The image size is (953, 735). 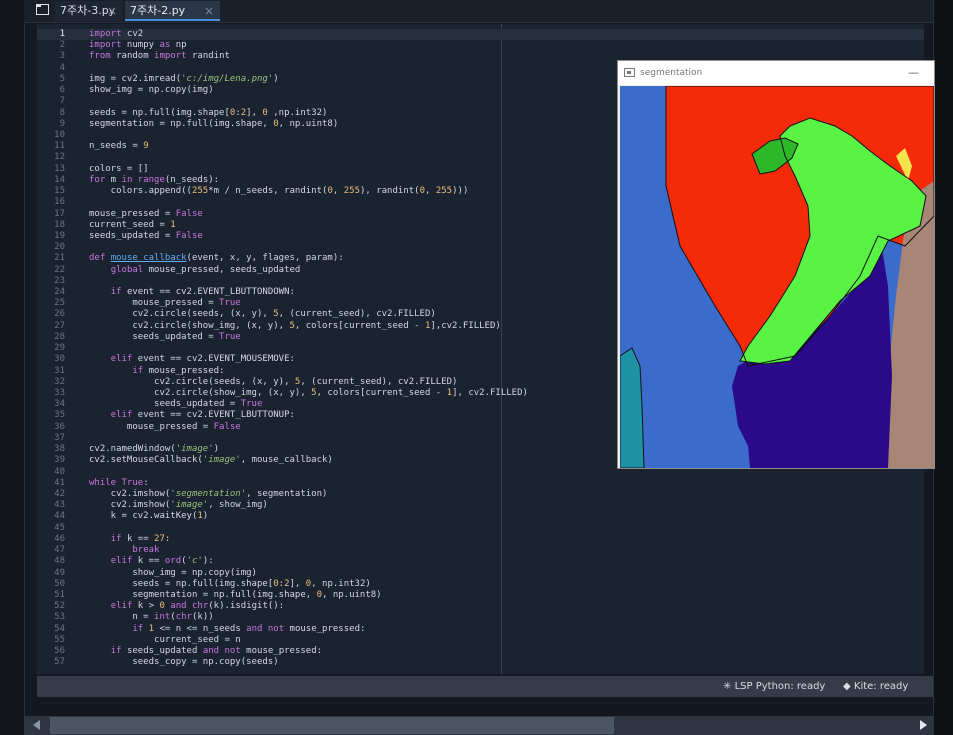 What do you see at coordinates (59, 258) in the screenshot?
I see `line-number: 21` at bounding box center [59, 258].